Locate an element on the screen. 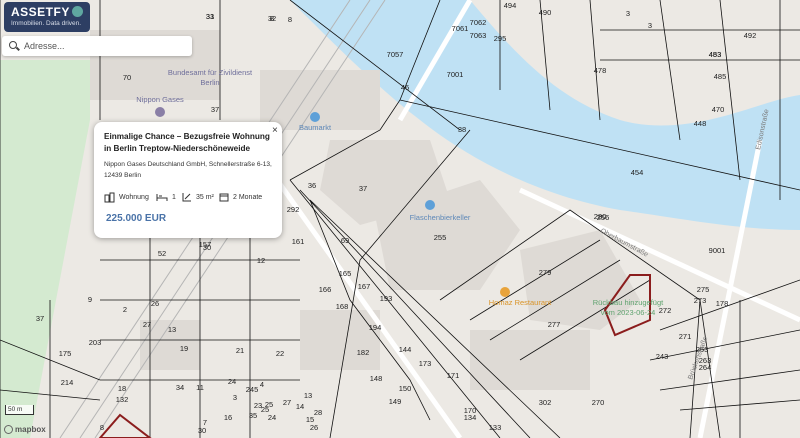  parcel-number: 15 is located at coordinates (310, 419).